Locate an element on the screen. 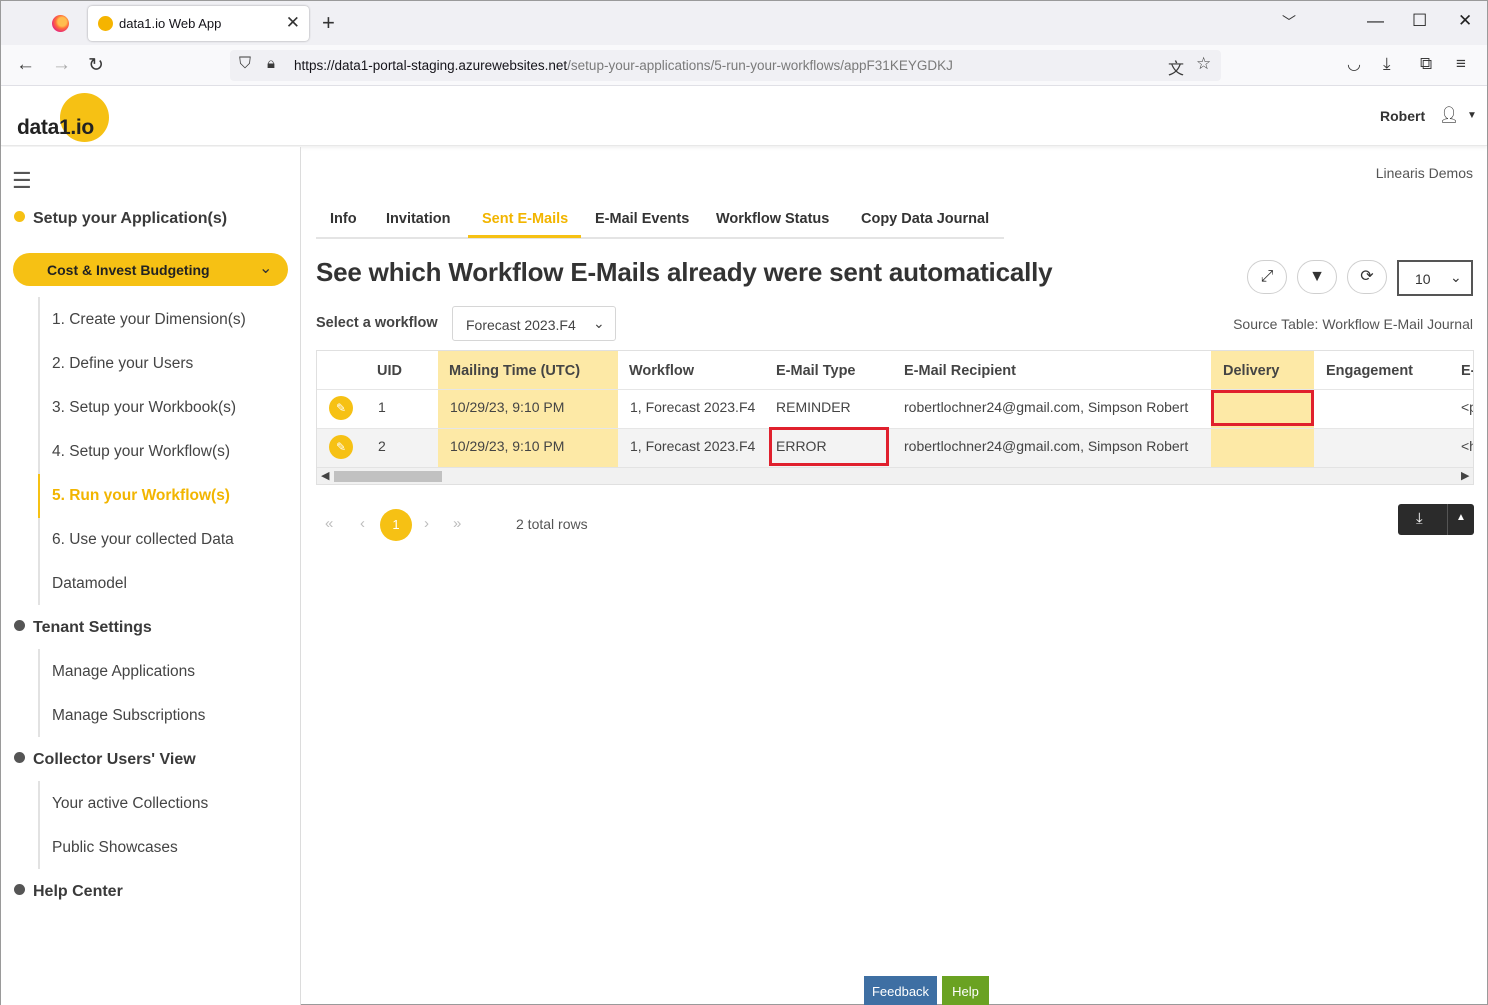  expand-icon: ⤢ is located at coordinates (1267, 276).